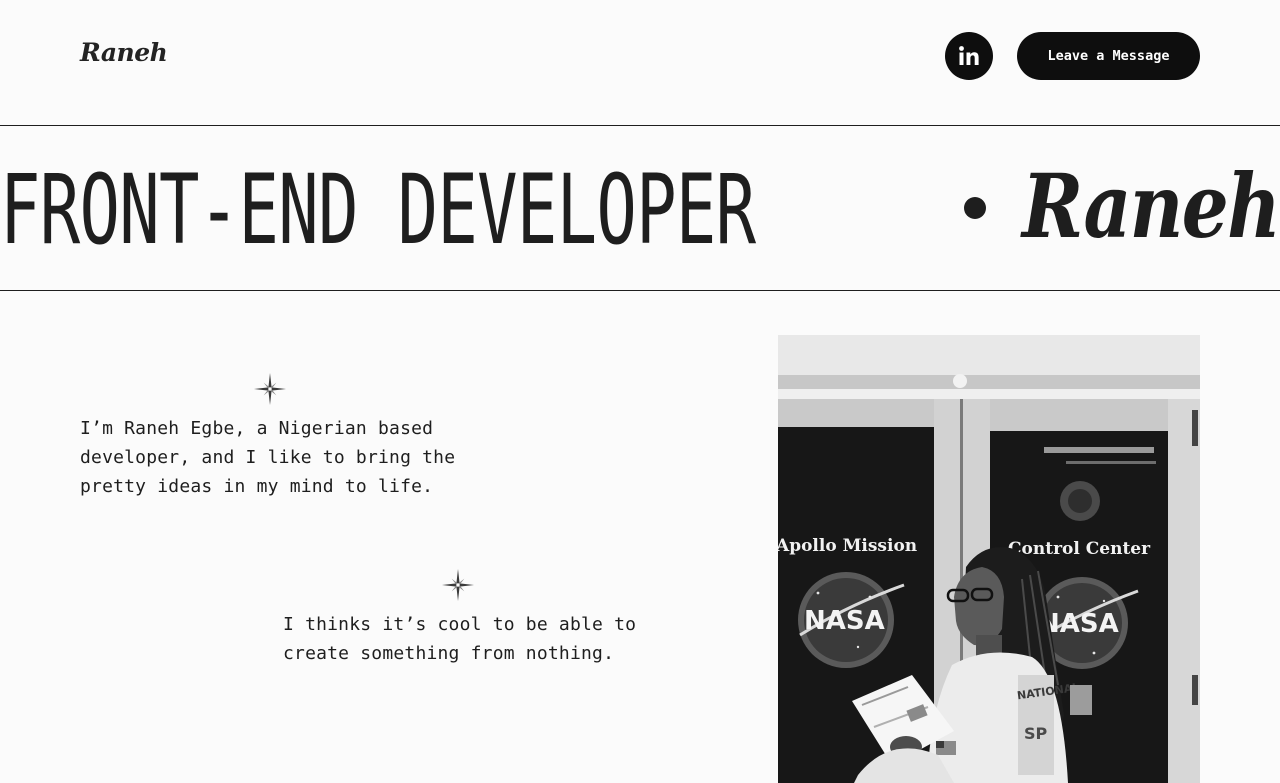 The height and width of the screenshot is (783, 1280). I want to click on svg-text: SP, so click(1036, 733).